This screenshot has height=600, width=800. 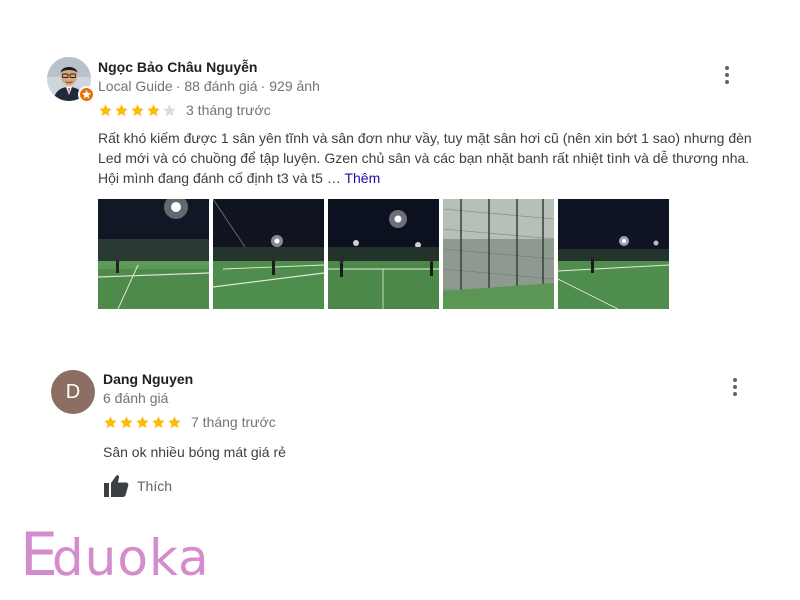 I want to click on author-name: Ngọc Bảo Châu Nguyễn, so click(x=177, y=67).